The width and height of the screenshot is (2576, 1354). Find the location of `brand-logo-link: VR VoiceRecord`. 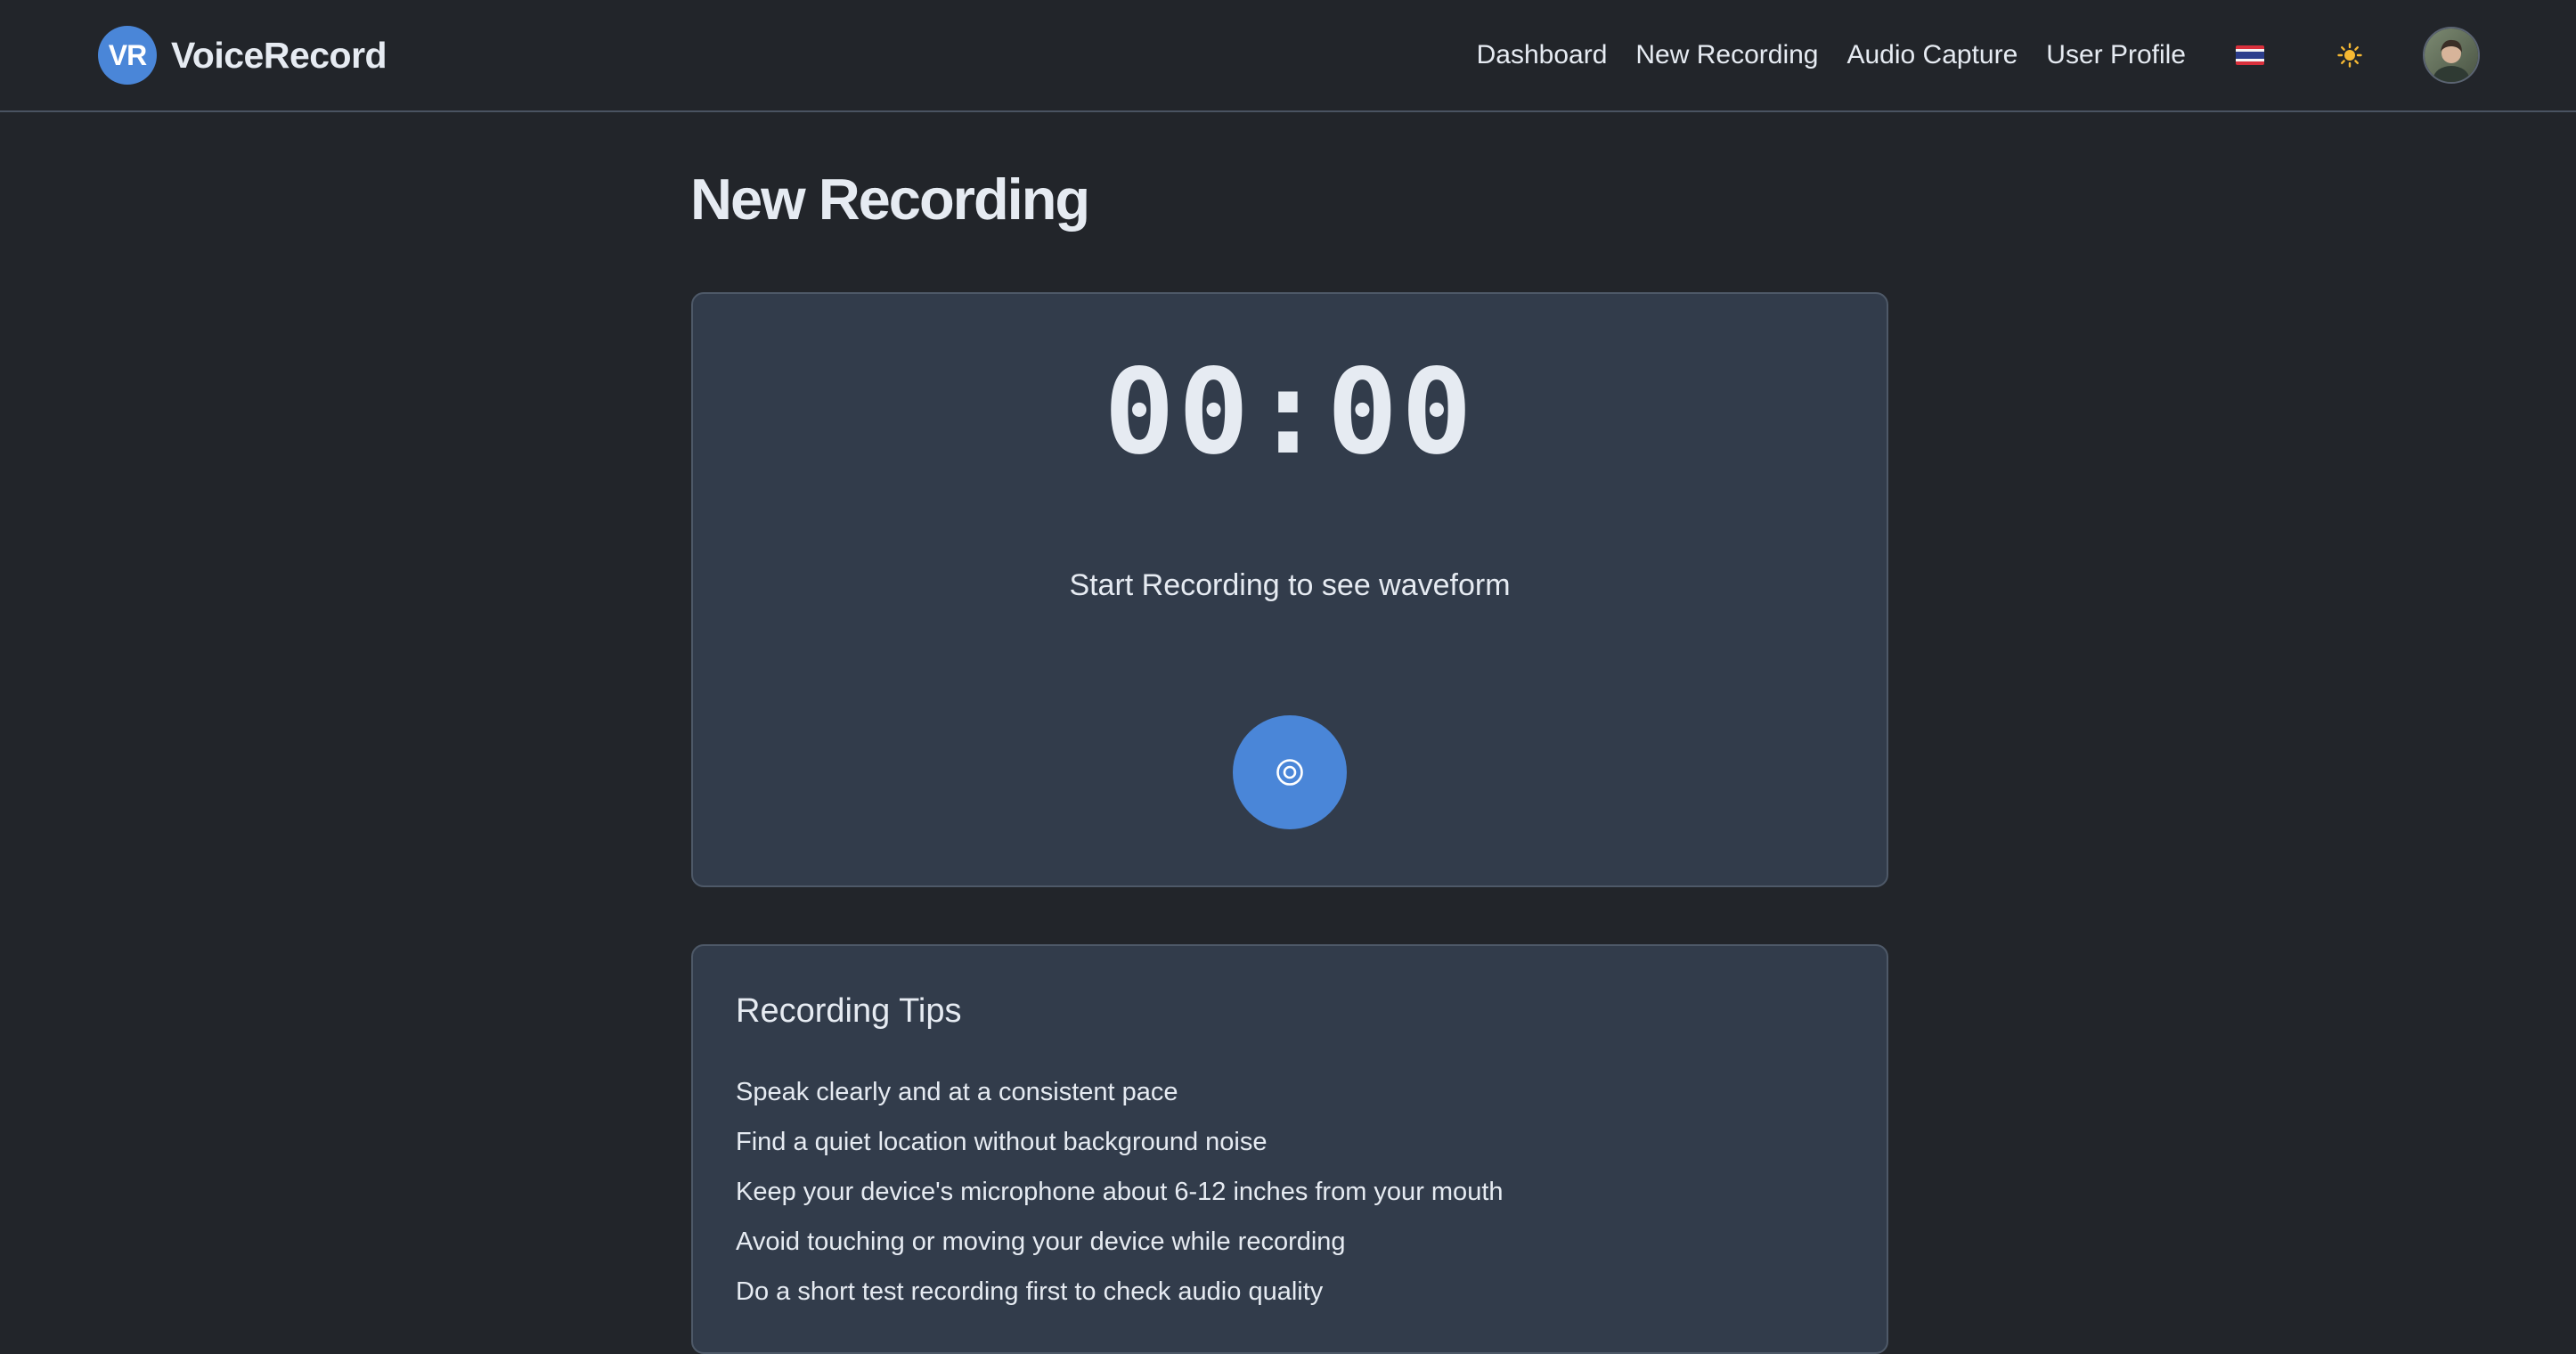

brand-logo-link: VR VoiceRecord is located at coordinates (242, 55).